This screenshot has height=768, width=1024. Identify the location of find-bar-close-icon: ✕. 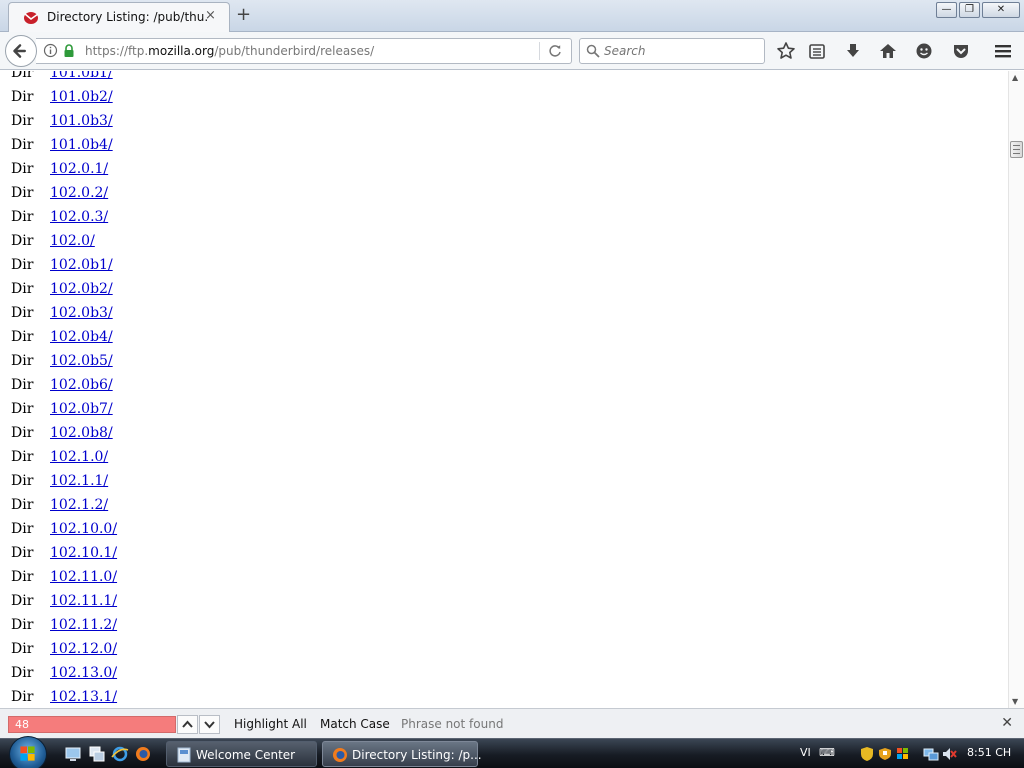
(1007, 723).